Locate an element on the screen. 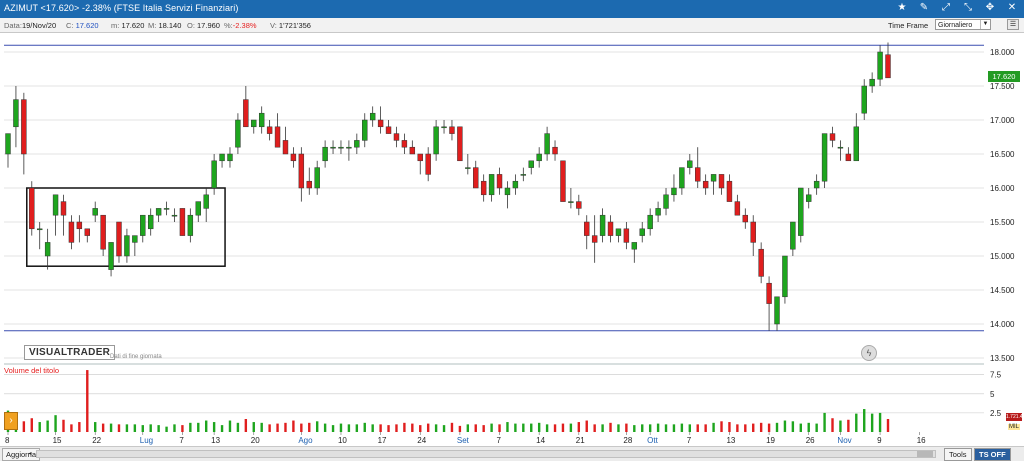  date-tick-label: 13 is located at coordinates (215, 440).